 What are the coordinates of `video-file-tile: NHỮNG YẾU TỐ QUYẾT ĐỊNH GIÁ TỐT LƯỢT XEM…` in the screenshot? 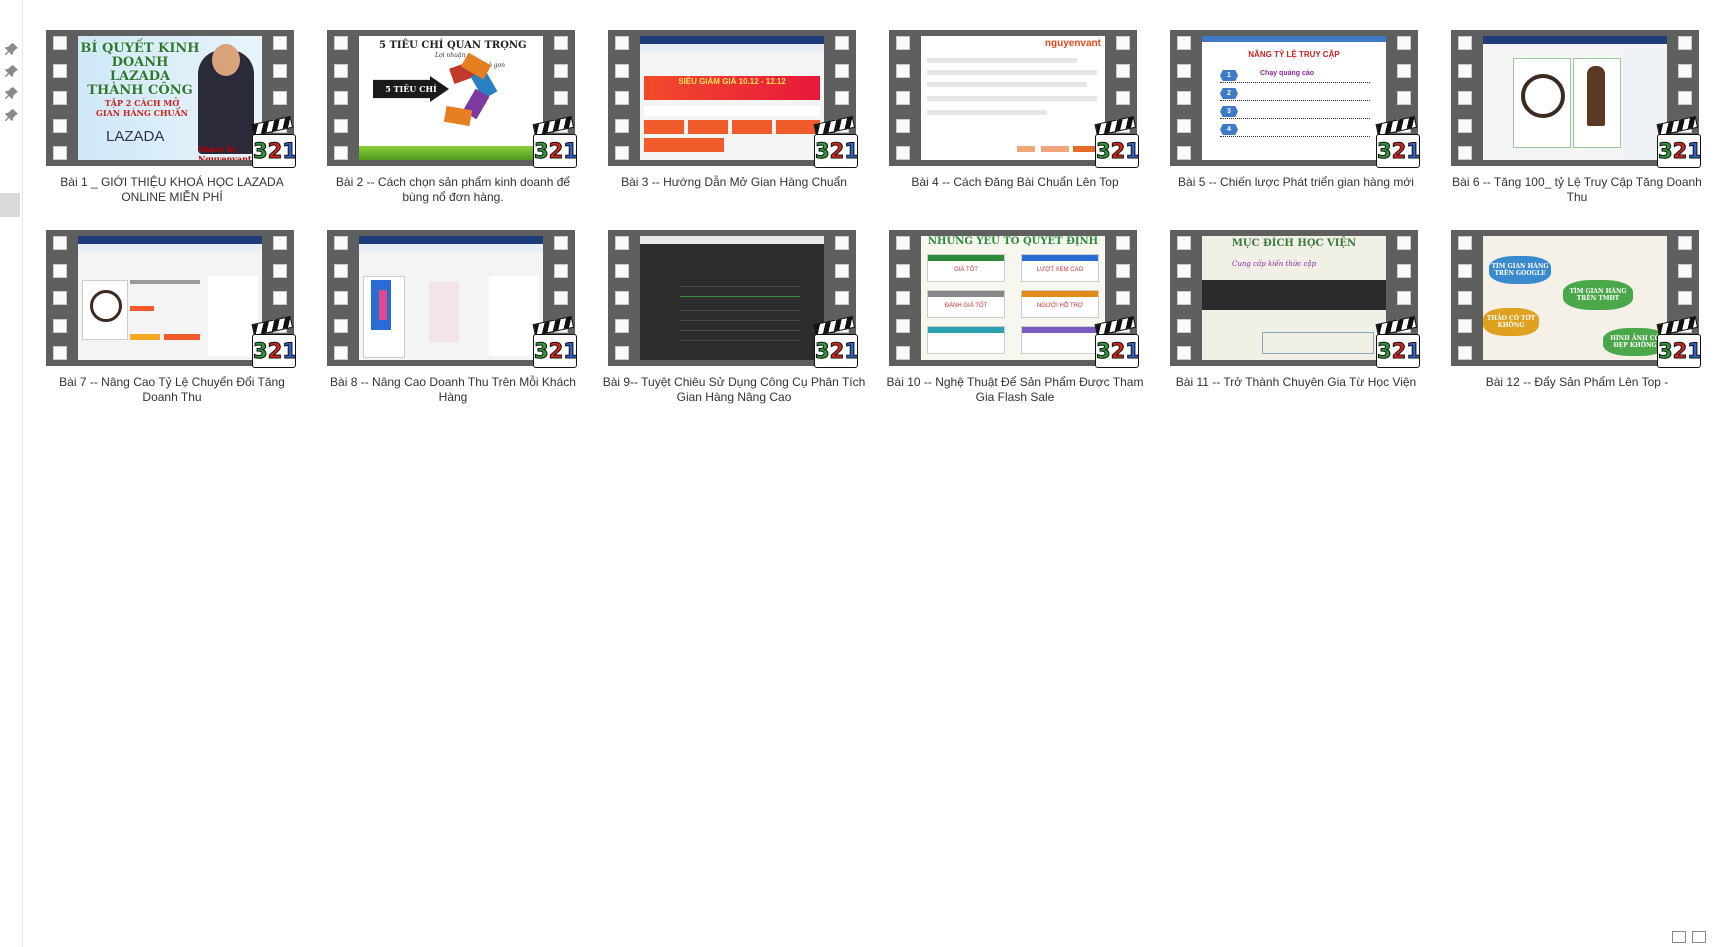 It's located at (1023, 328).